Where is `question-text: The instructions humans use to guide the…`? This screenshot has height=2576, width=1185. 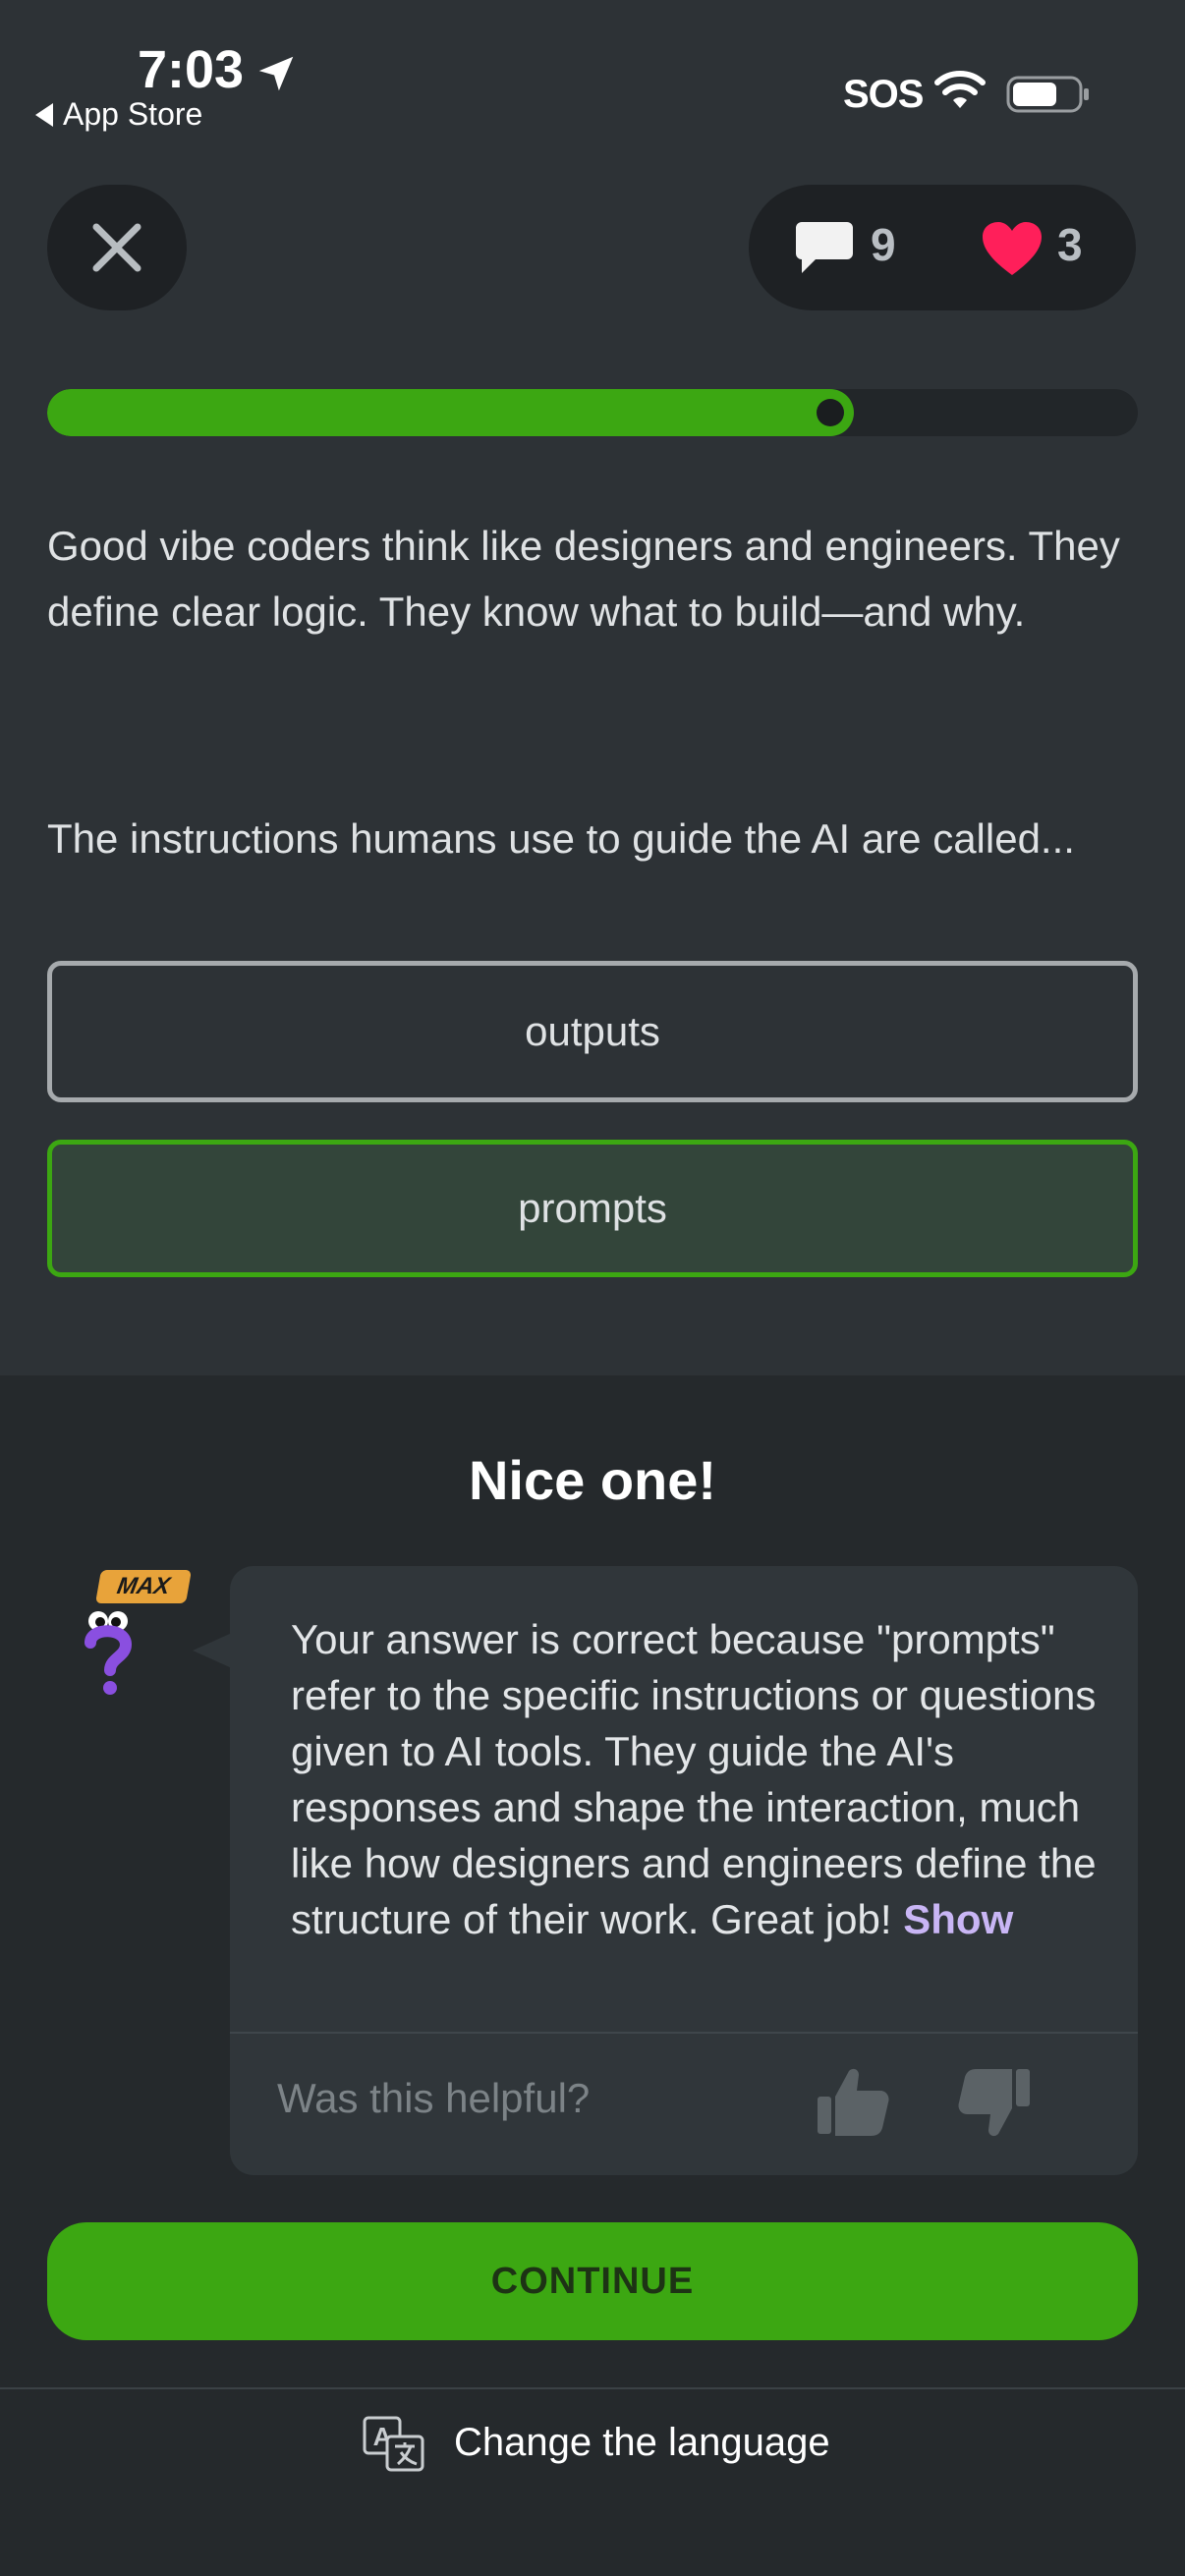 question-text: The instructions humans use to guide the… is located at coordinates (561, 838).